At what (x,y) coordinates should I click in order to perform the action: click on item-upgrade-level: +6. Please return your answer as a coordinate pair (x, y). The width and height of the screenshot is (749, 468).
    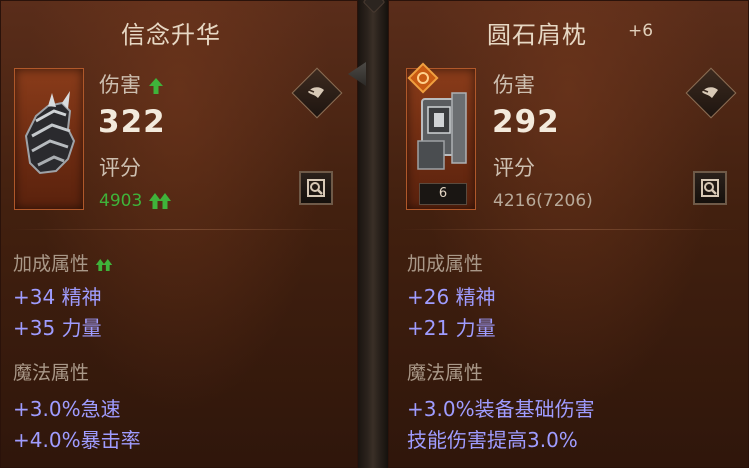
    Looking at the image, I should click on (641, 31).